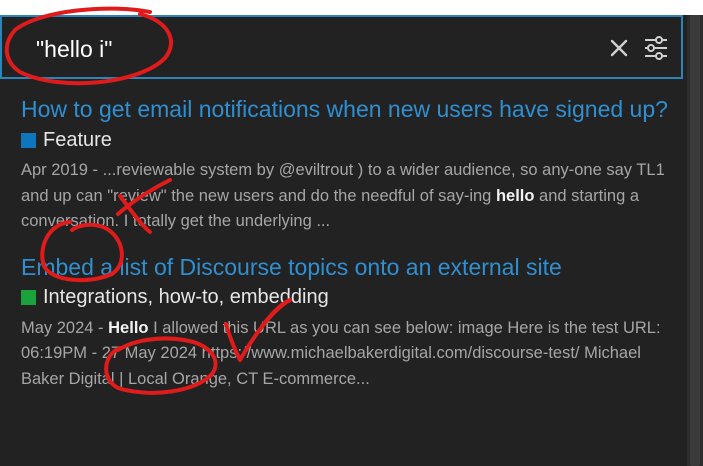  Describe the element at coordinates (346, 298) in the screenshot. I see `result-category: Integrations, how-to, embedding` at that location.